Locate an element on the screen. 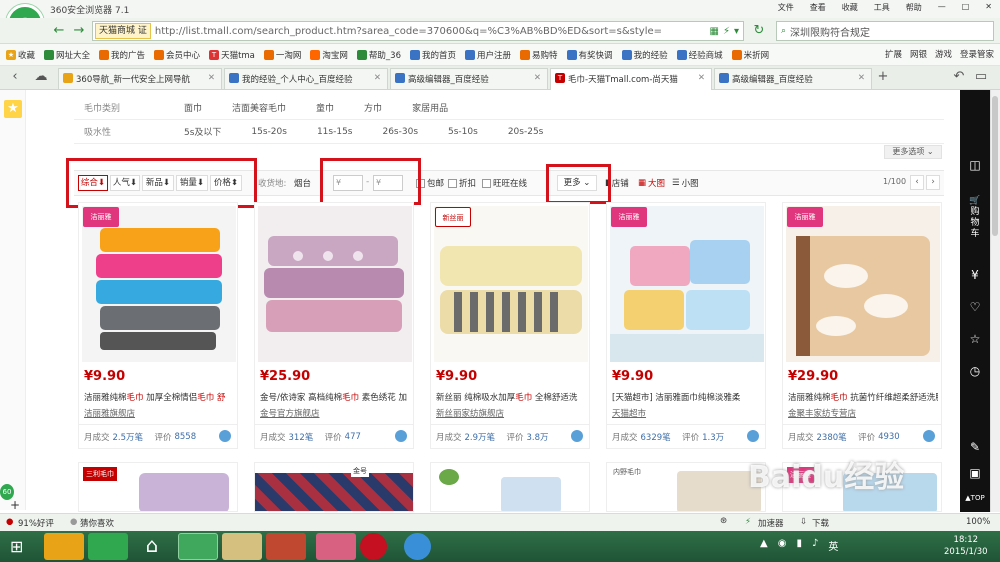 The height and width of the screenshot is (562, 1000). bookmark-item: 淘宝网 is located at coordinates (329, 55).